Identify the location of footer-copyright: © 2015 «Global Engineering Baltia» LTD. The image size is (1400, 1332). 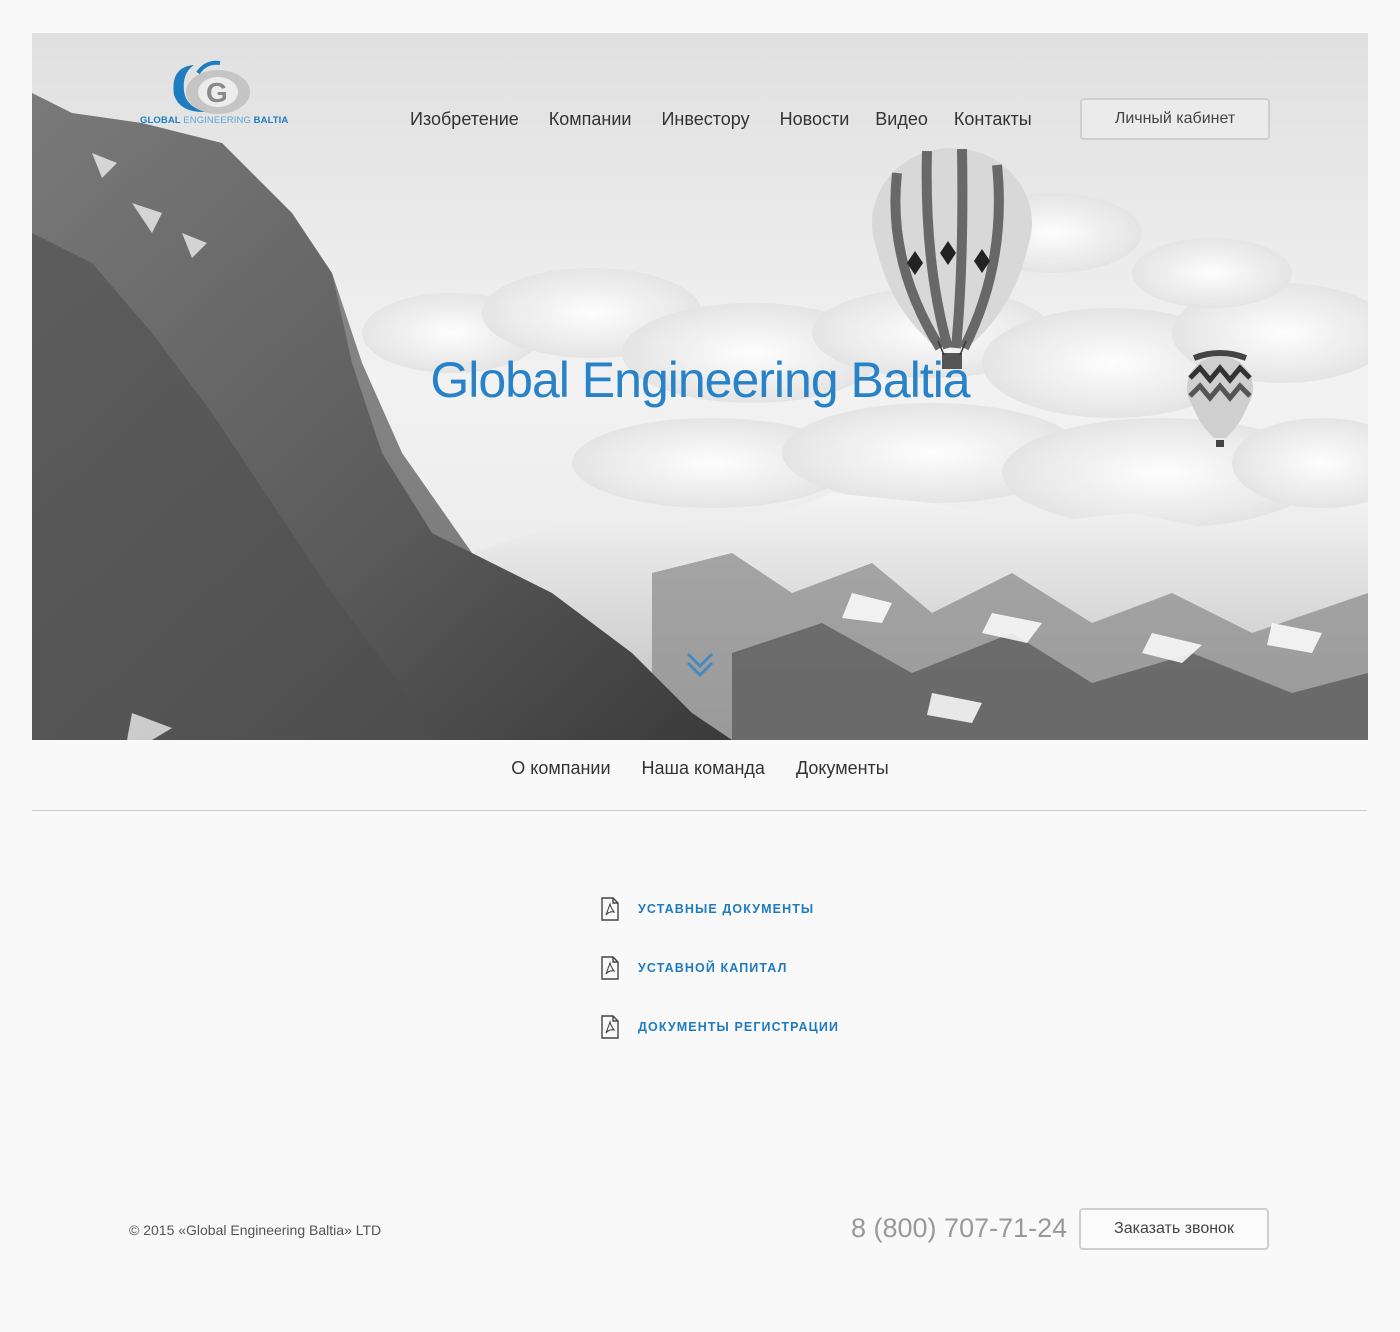
(255, 1230).